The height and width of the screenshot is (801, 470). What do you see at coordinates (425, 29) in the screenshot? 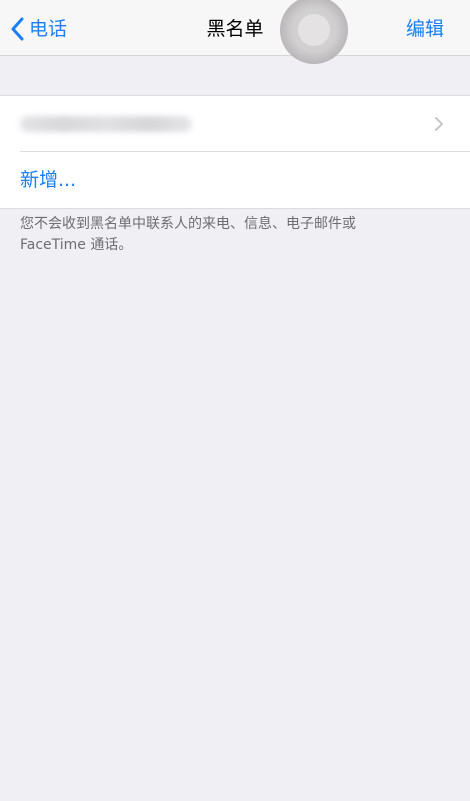
I see `edit-button: 编辑` at bounding box center [425, 29].